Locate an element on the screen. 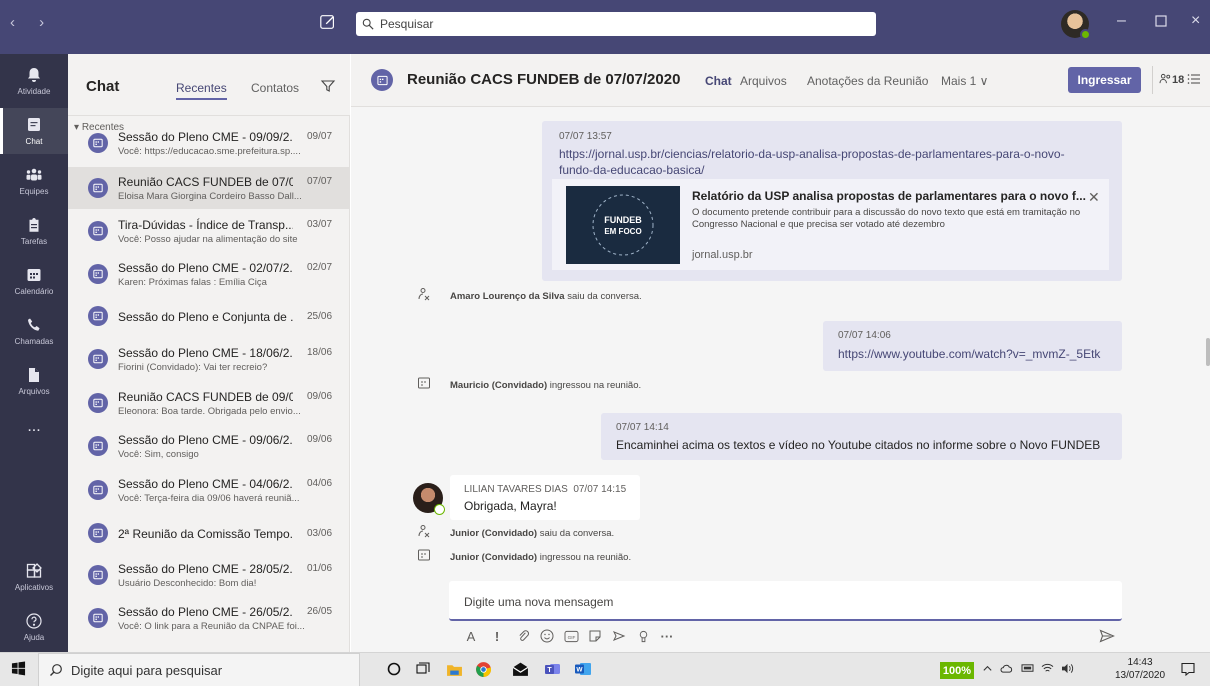  attach-icon is located at coordinates (523, 636).